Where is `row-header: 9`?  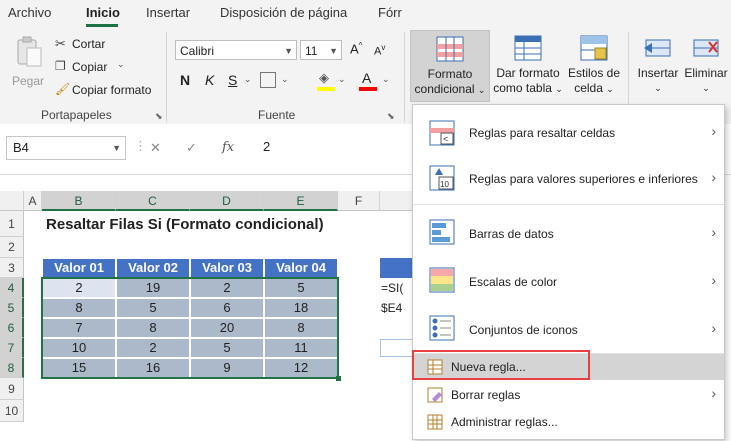 row-header: 9 is located at coordinates (12, 389).